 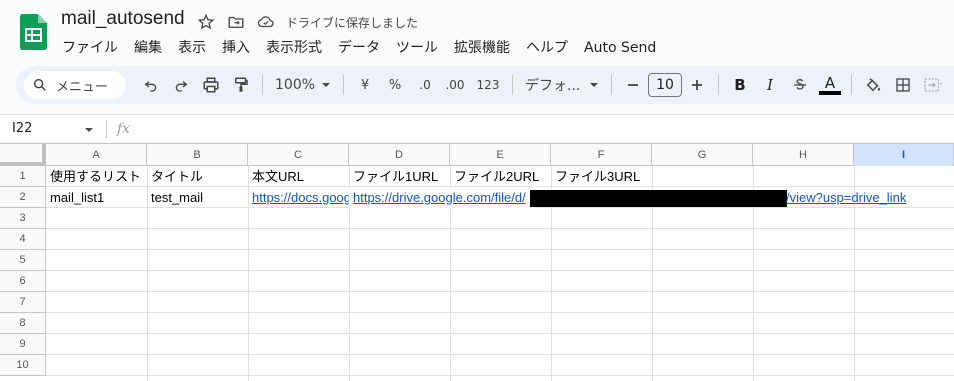 I want to click on menu-search-button: メニュー, so click(x=75, y=85).